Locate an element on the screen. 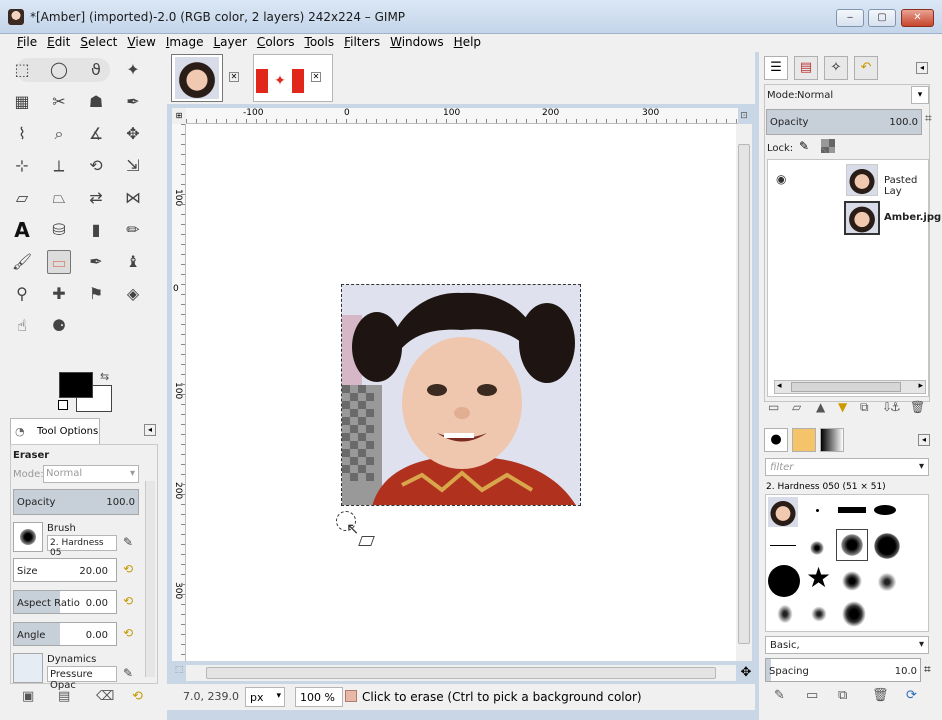 The height and width of the screenshot is (720, 942). cage-icon: ⋈ is located at coordinates (133, 198).